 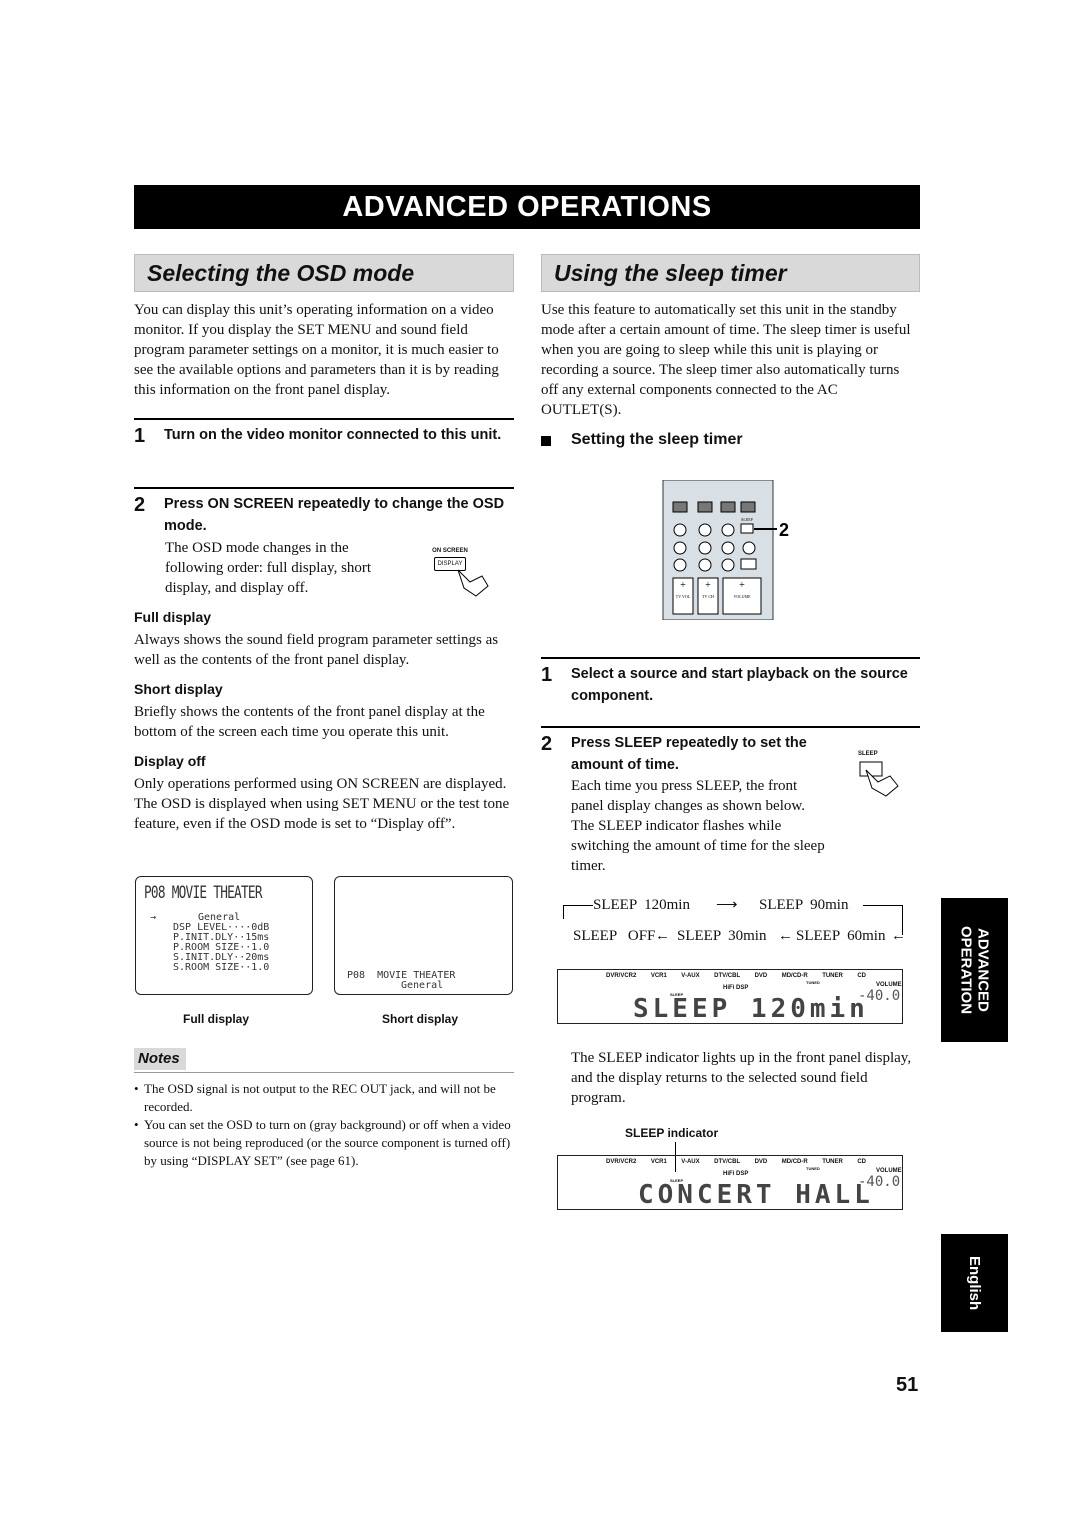 I want to click on power-av-button, so click(x=705, y=507).